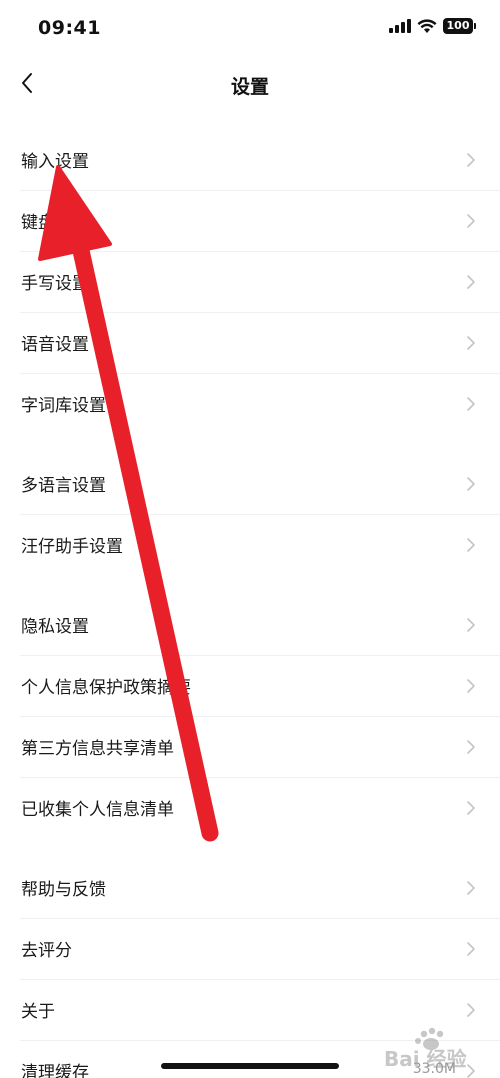 The image size is (500, 1078). What do you see at coordinates (260, 160) in the screenshot?
I see `settings-row: 输入设置` at bounding box center [260, 160].